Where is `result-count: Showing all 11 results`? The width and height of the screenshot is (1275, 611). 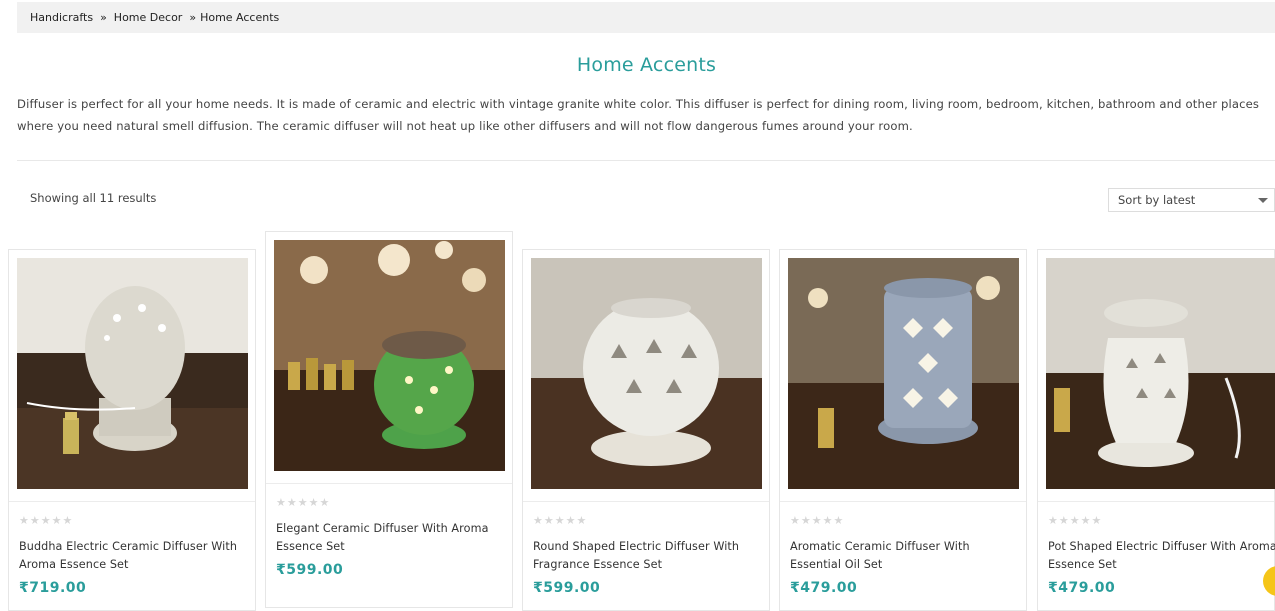
result-count: Showing all 11 results is located at coordinates (93, 198).